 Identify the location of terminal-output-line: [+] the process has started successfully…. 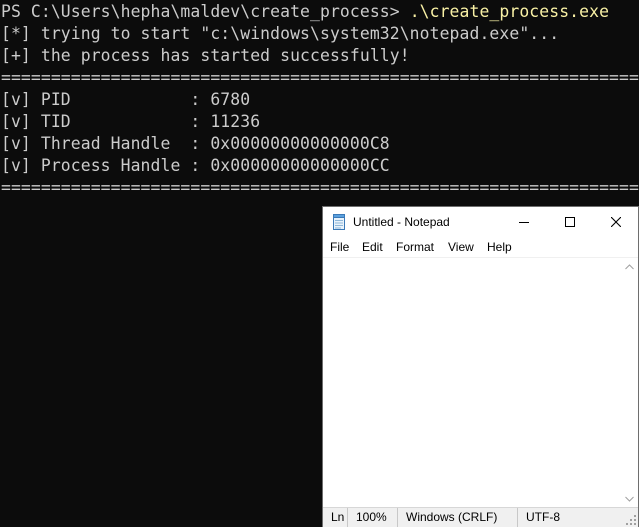
(205, 55).